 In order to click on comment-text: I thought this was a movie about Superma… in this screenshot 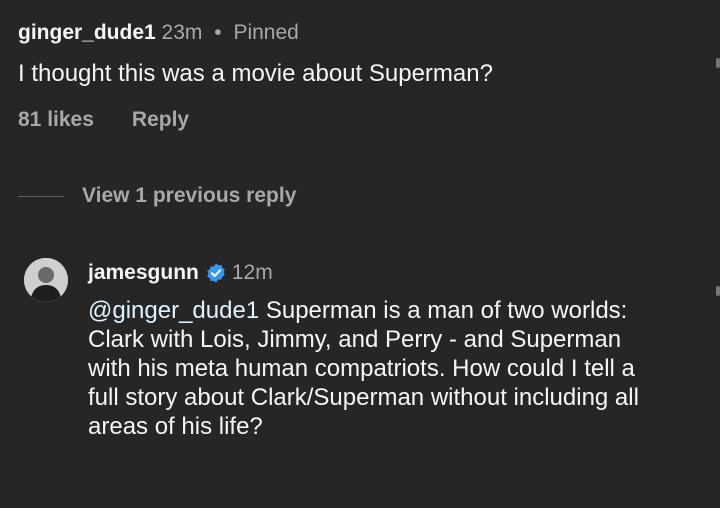, I will do `click(255, 73)`.